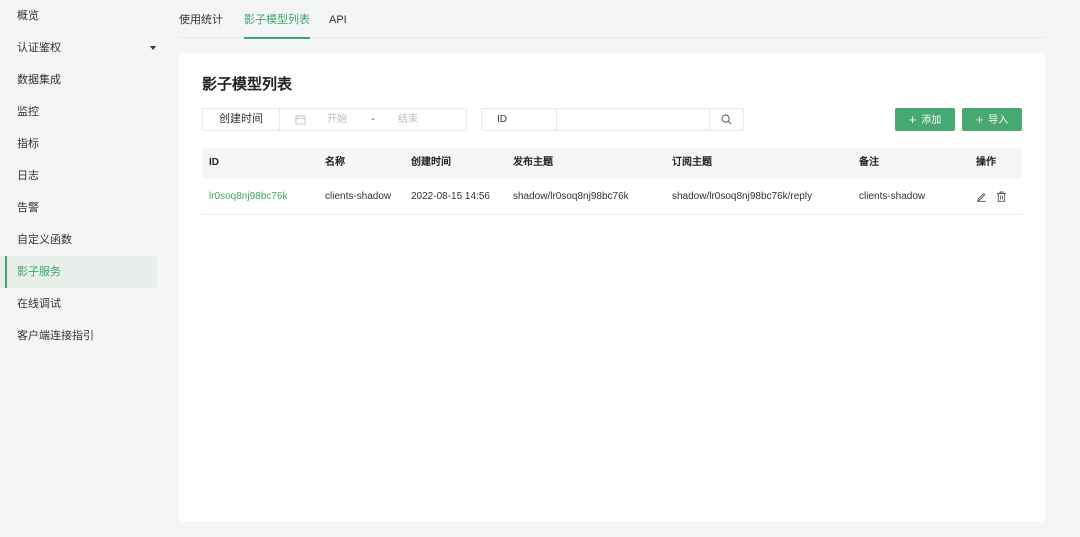  Describe the element at coordinates (571, 196) in the screenshot. I see `row-pub-topic: shadow/lr0soq8nj98bc76k` at that location.